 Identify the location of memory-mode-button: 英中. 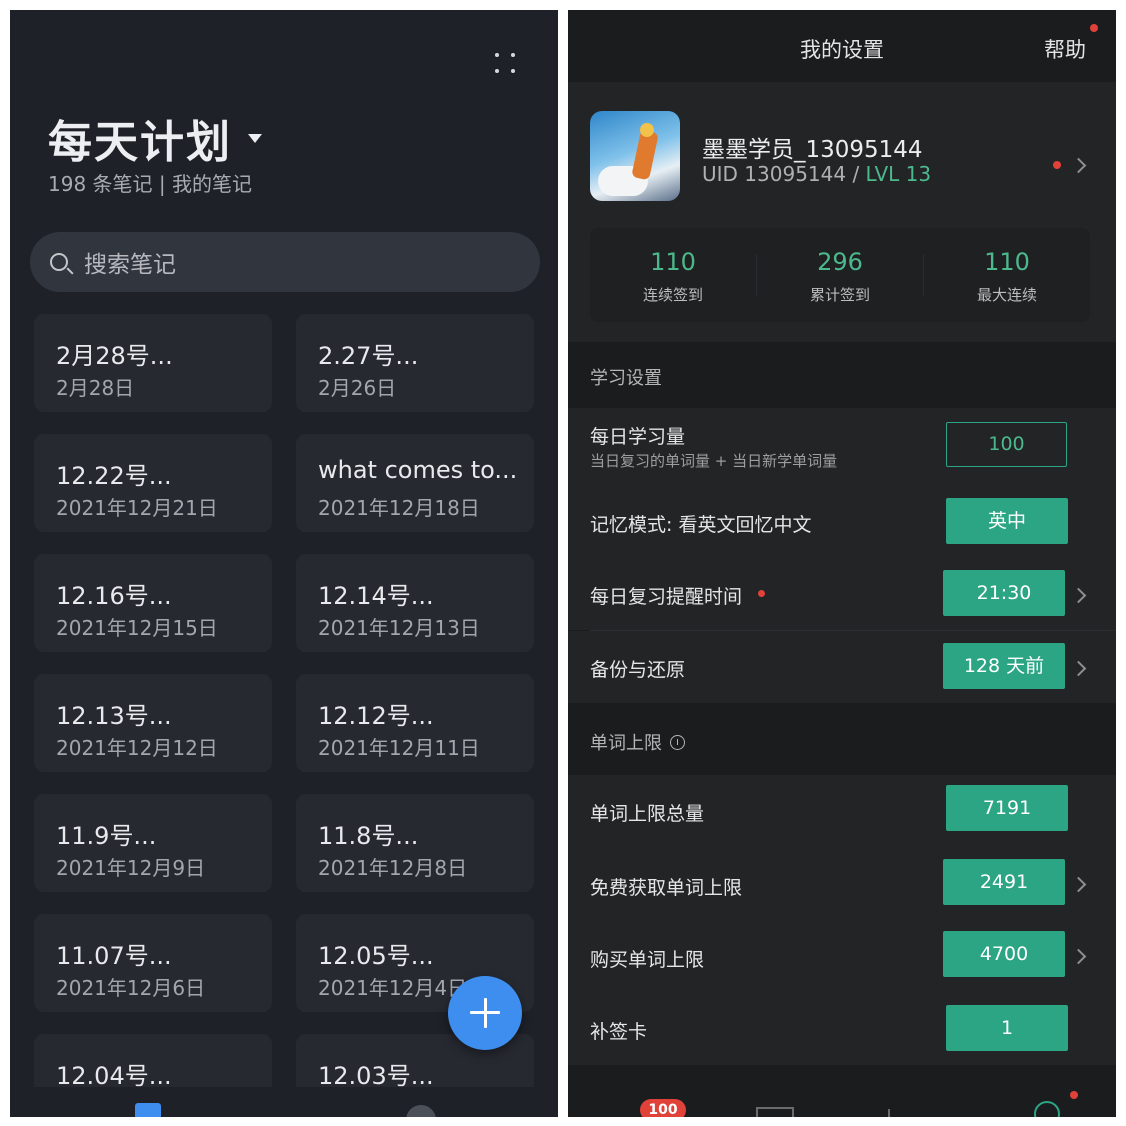
(1007, 521).